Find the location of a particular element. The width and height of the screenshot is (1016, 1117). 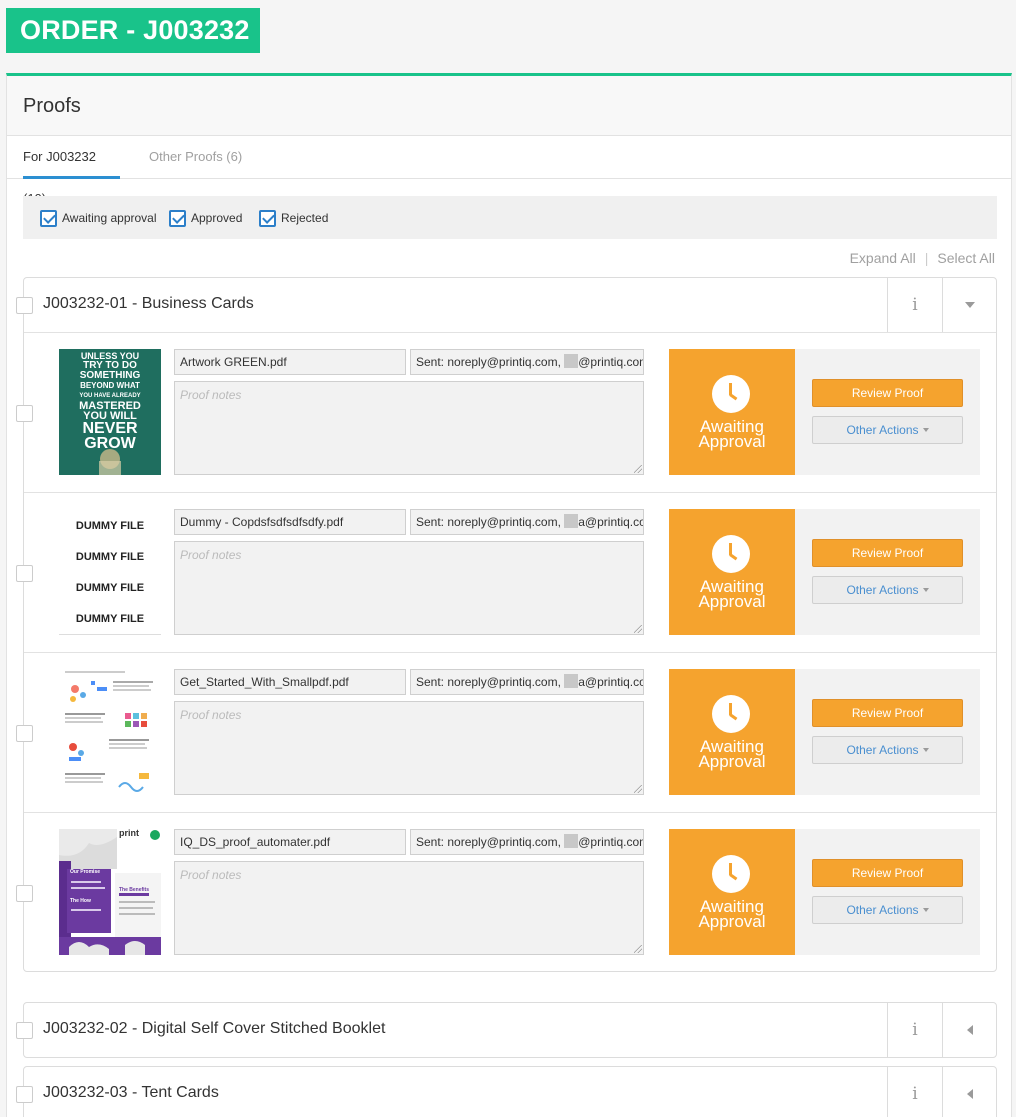

caret-left-icon is located at coordinates (970, 1030).